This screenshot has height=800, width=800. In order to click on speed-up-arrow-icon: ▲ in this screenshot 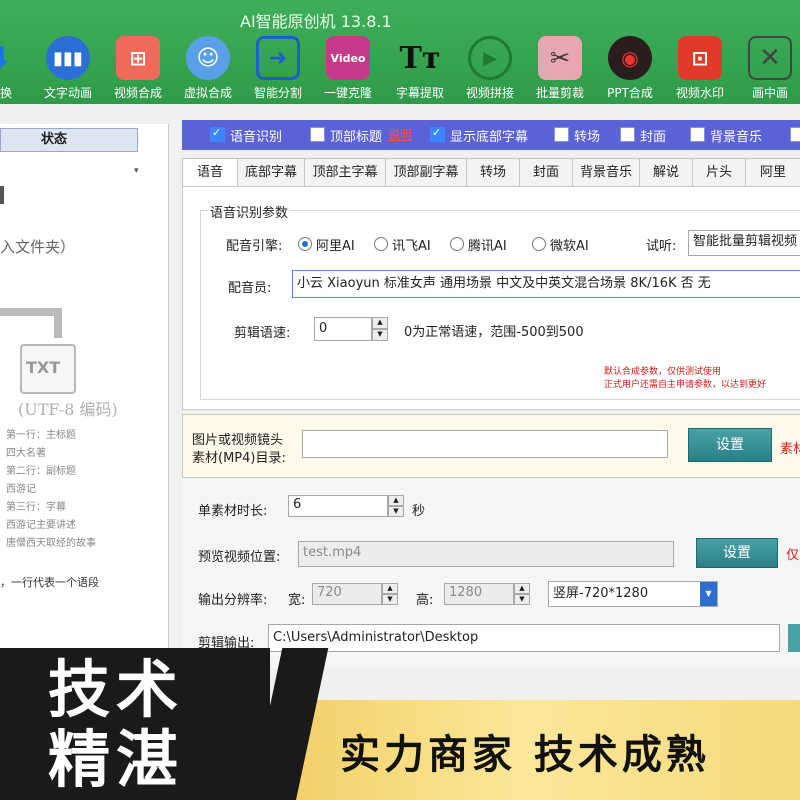, I will do `click(380, 323)`.